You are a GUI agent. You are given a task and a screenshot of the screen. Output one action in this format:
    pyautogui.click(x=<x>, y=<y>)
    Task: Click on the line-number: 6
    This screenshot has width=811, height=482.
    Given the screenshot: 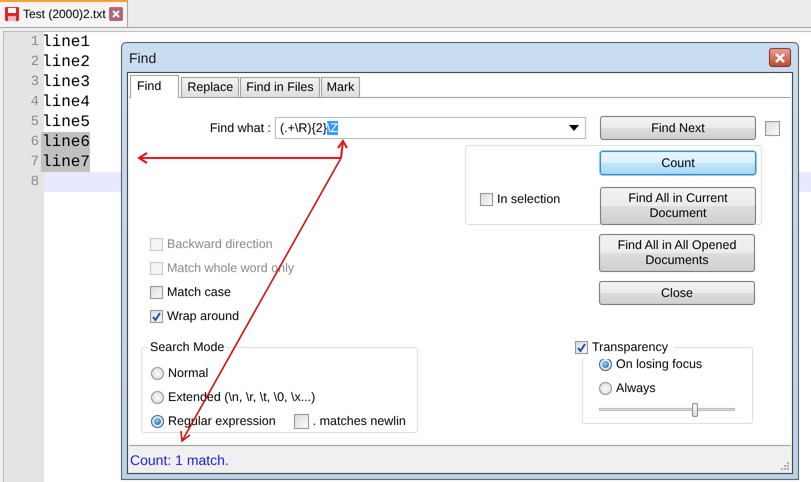 What is the action you would take?
    pyautogui.click(x=35, y=142)
    